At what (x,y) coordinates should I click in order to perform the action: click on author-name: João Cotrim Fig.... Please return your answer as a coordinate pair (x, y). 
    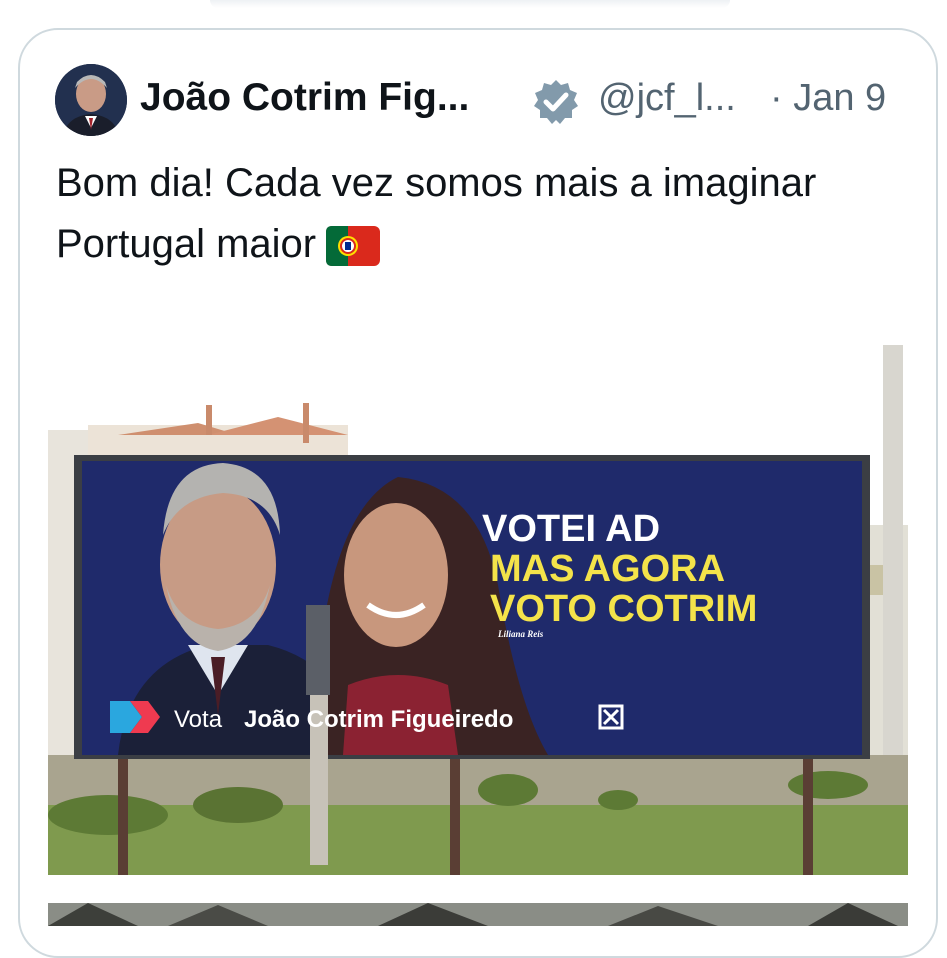
    Looking at the image, I should click on (304, 98).